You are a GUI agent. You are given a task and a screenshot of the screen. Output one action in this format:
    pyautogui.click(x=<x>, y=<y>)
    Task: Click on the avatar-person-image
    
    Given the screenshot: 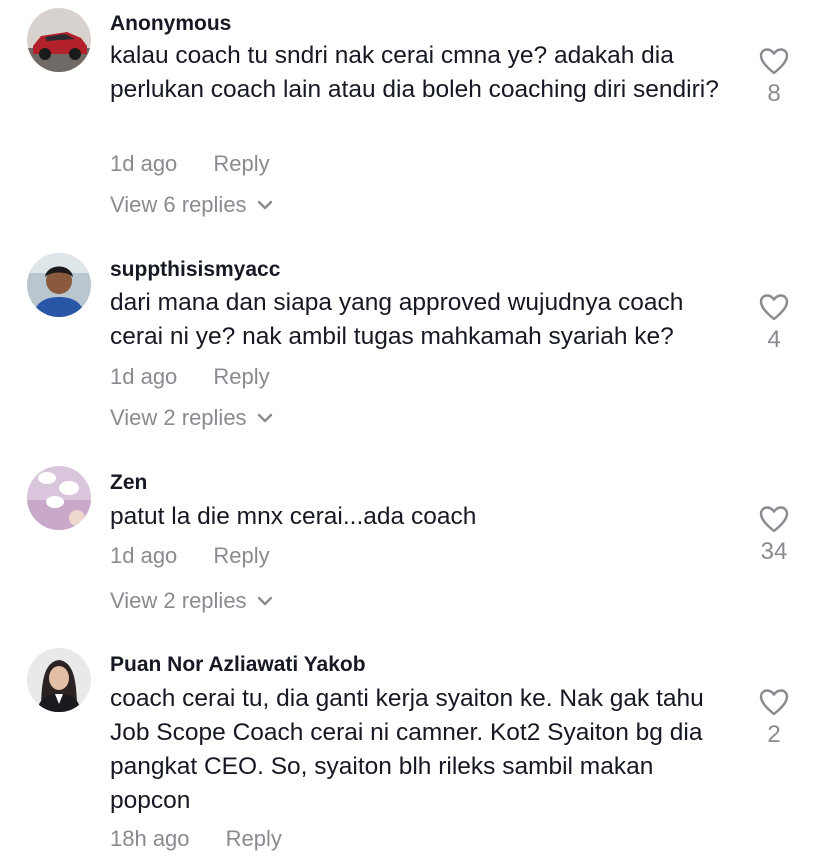 What is the action you would take?
    pyautogui.click(x=59, y=285)
    